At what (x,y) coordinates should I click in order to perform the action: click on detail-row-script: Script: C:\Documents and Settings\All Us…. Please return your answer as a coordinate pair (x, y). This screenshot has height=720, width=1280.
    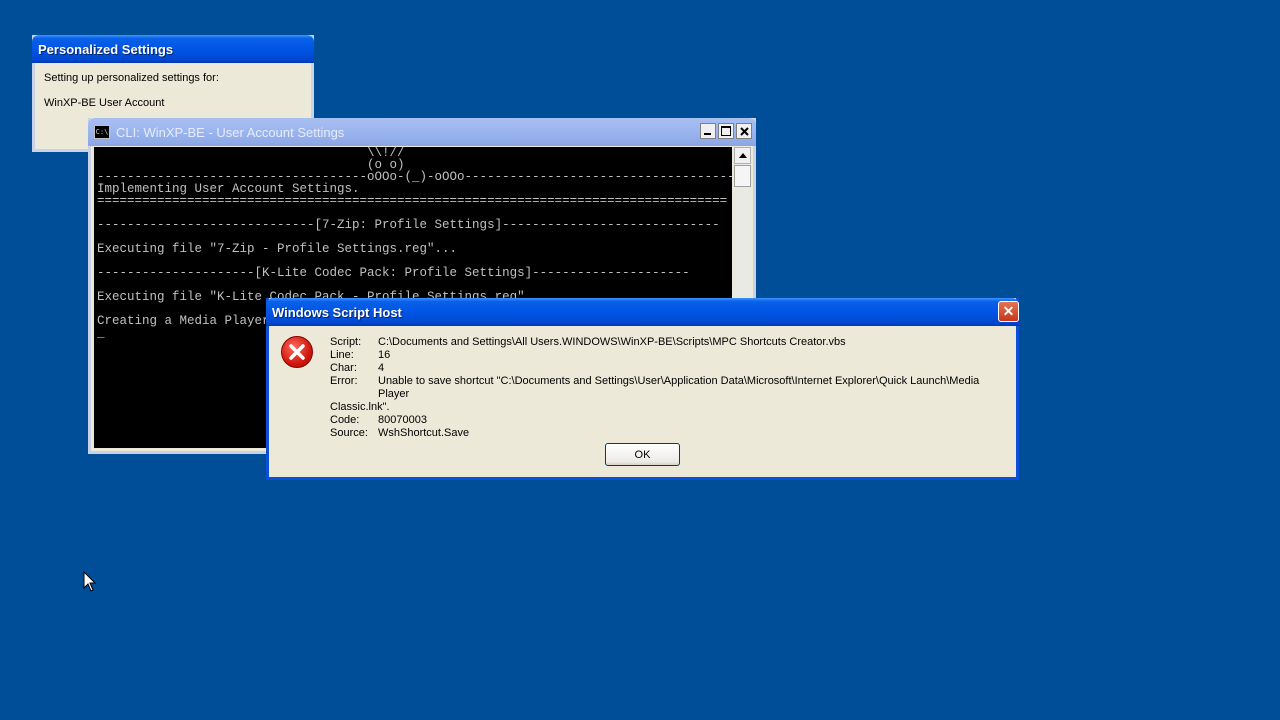
    Looking at the image, I should click on (669, 342).